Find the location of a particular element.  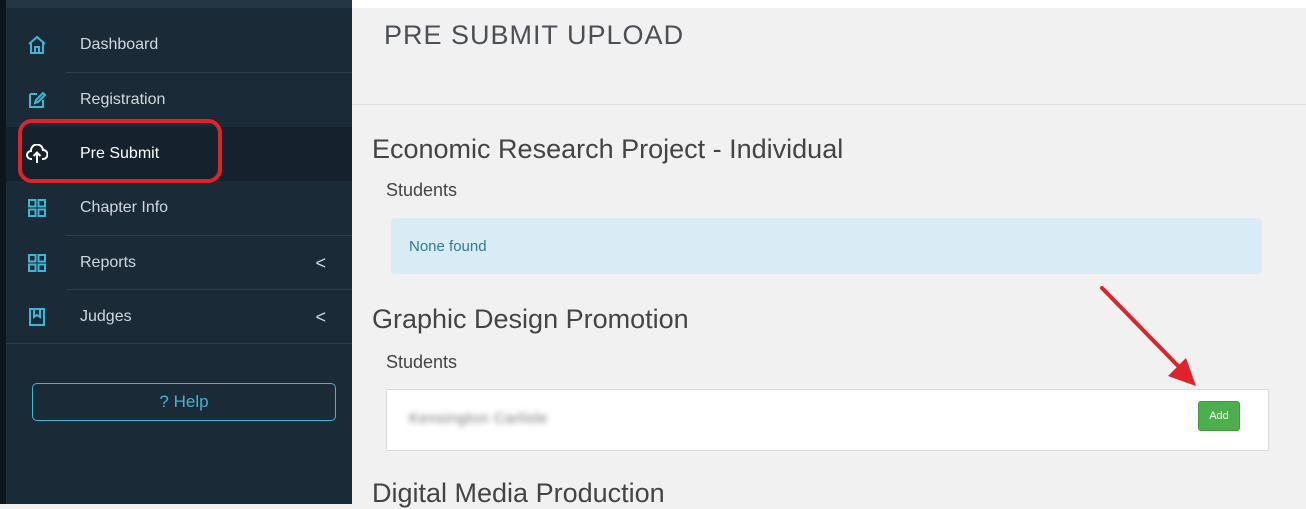

help-button: ? Help is located at coordinates (184, 402).